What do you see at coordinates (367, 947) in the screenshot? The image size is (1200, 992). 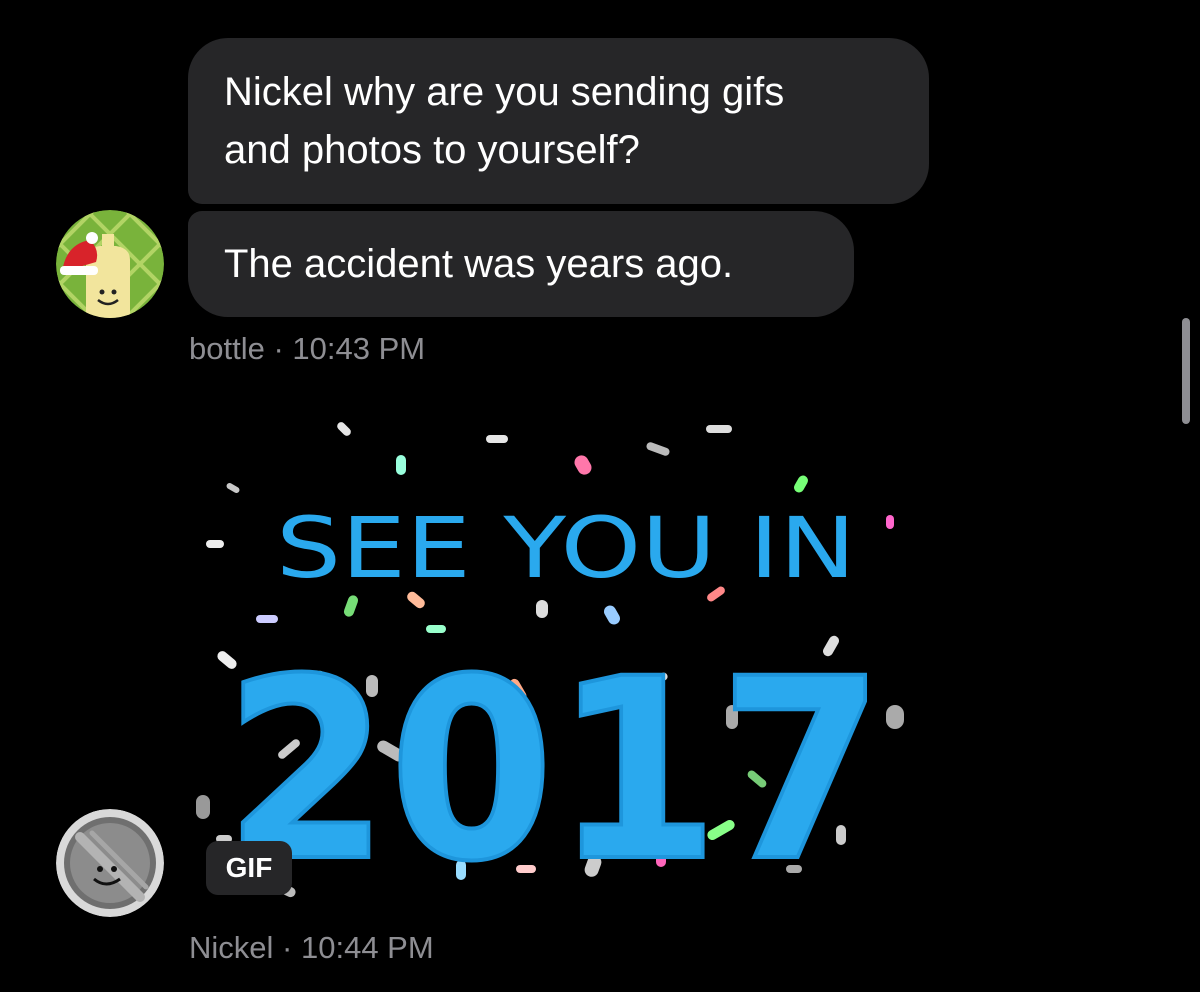 I see `message-time: 10:44 PM` at bounding box center [367, 947].